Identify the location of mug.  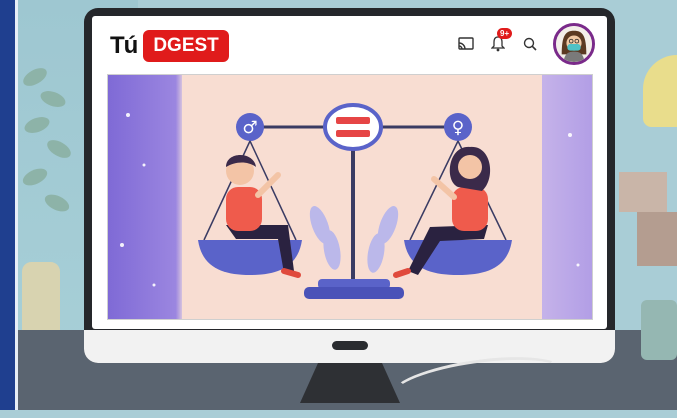
(659, 330).